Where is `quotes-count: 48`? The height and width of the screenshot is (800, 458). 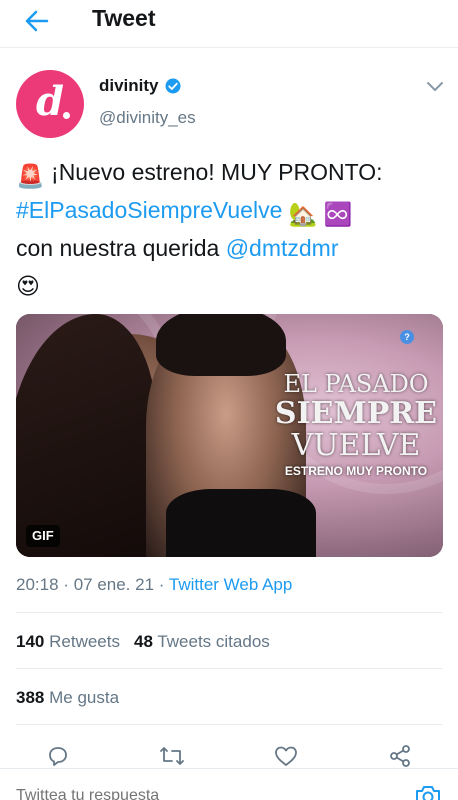 quotes-count: 48 is located at coordinates (143, 641).